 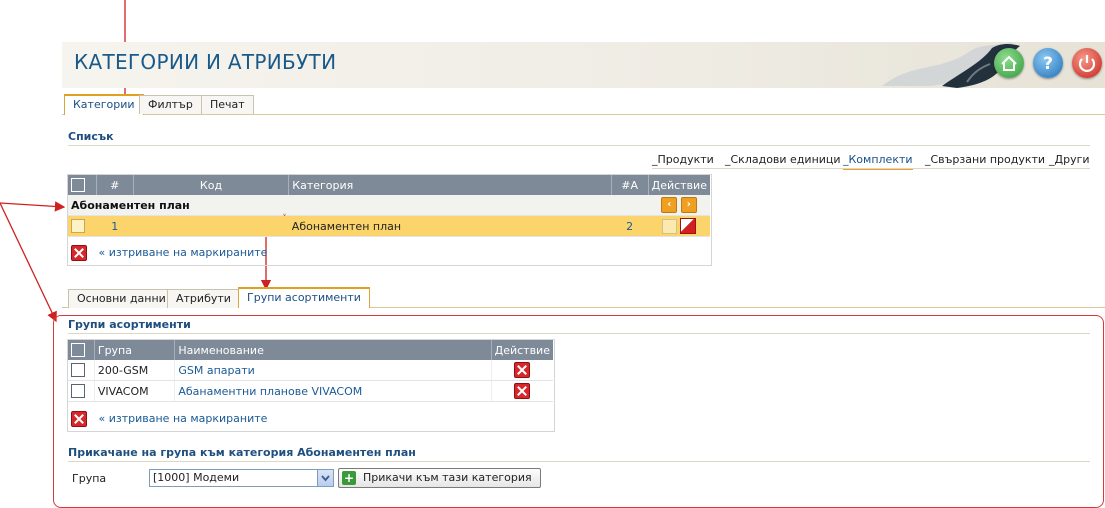 What do you see at coordinates (227, 104) in the screenshot?
I see `tab-print: Печат` at bounding box center [227, 104].